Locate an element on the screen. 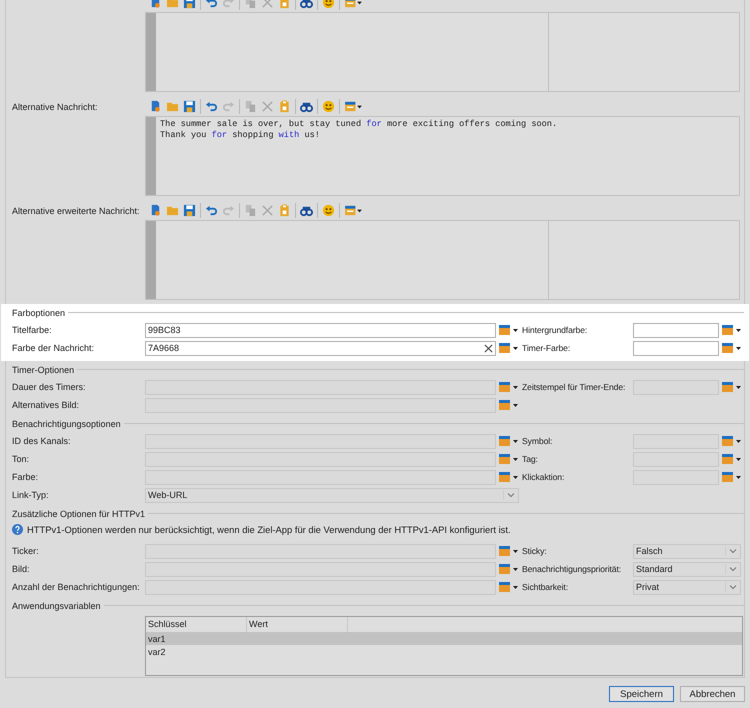 Image resolution: width=750 pixels, height=708 pixels. section-title: Timer-Optionen is located at coordinates (43, 369).